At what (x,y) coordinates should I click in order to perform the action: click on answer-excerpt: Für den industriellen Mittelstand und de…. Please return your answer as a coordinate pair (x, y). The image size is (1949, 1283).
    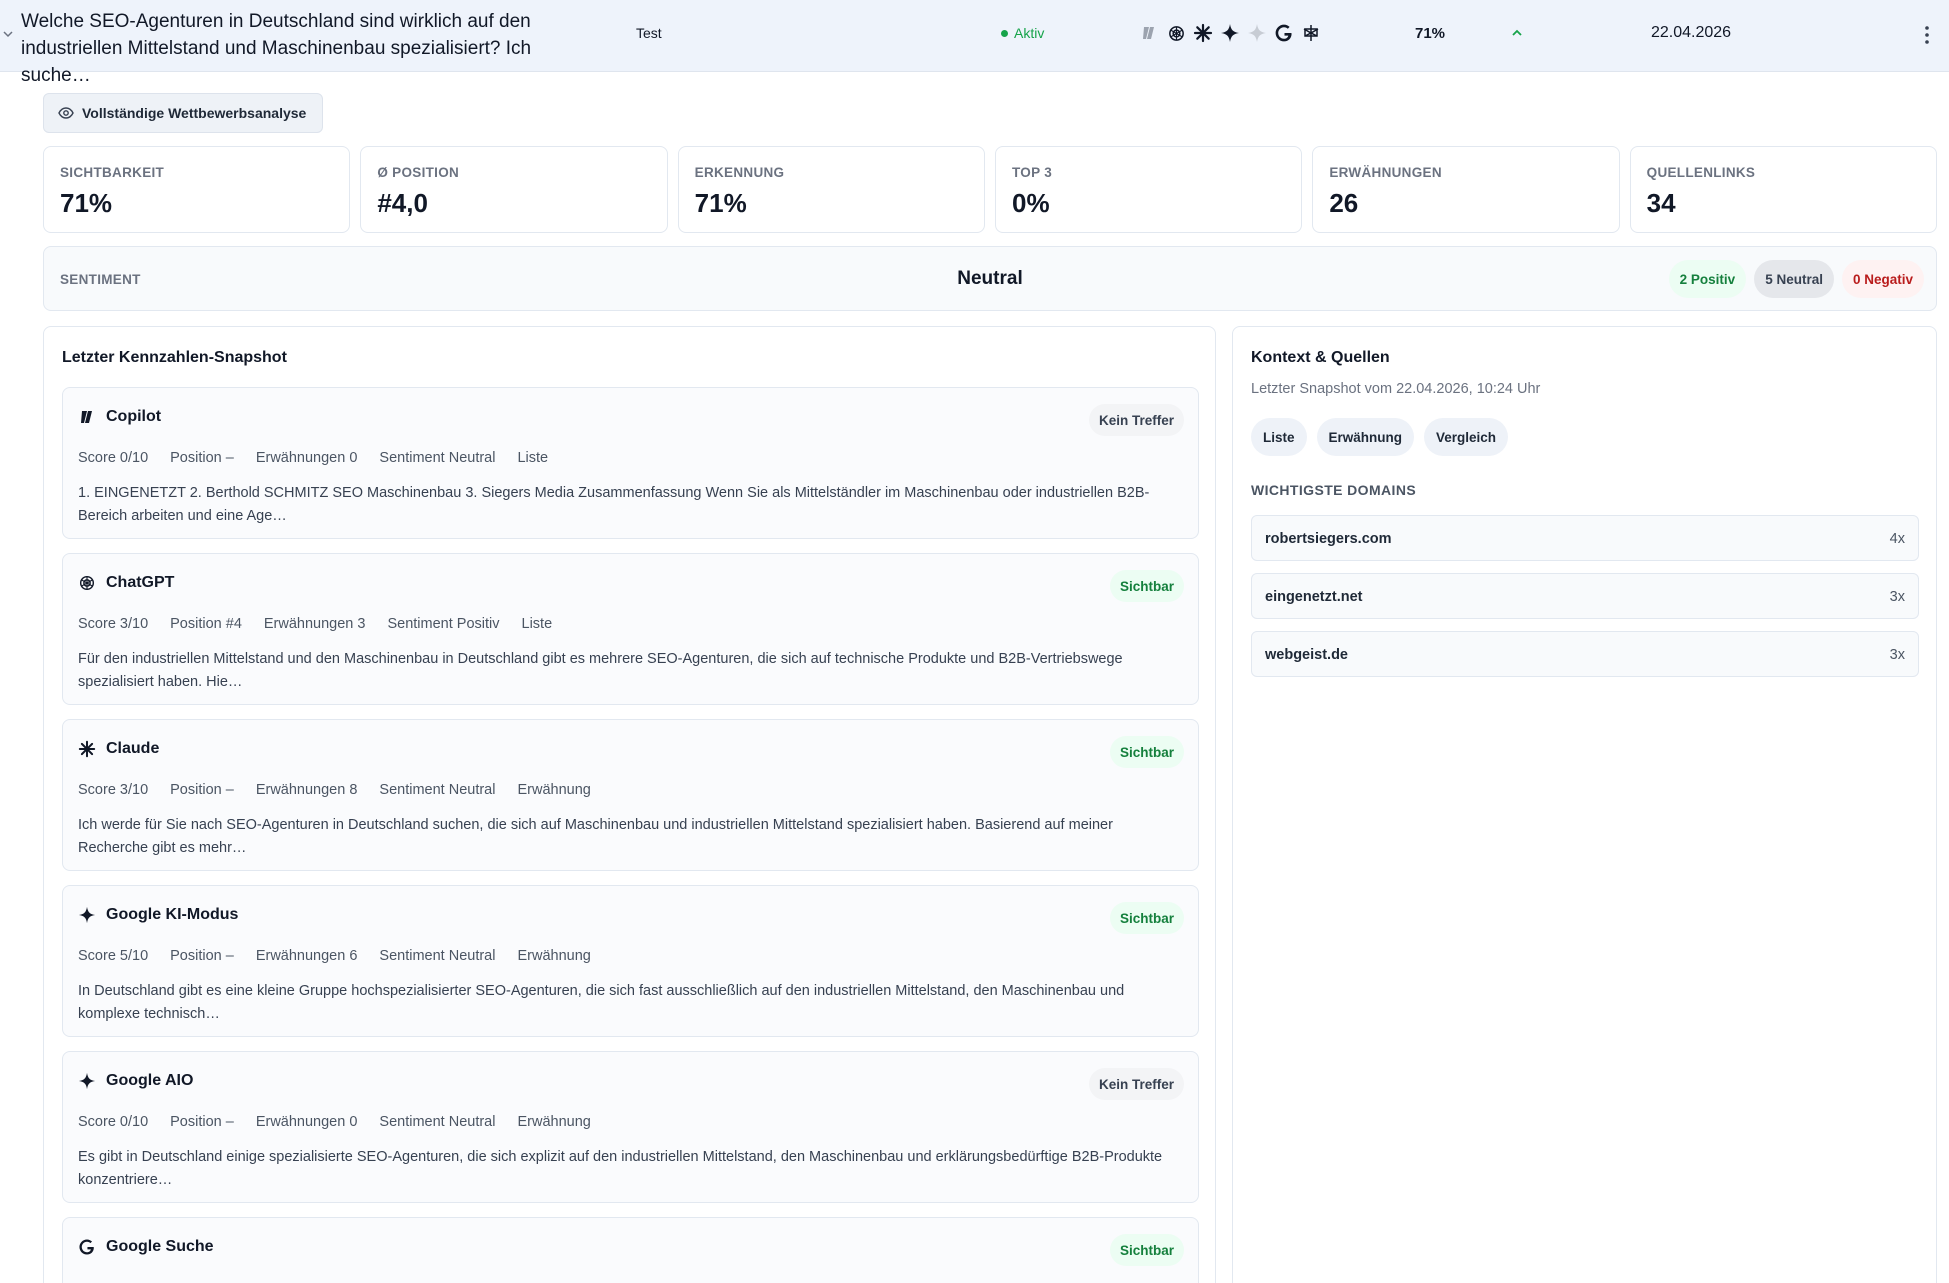
    Looking at the image, I should click on (600, 670).